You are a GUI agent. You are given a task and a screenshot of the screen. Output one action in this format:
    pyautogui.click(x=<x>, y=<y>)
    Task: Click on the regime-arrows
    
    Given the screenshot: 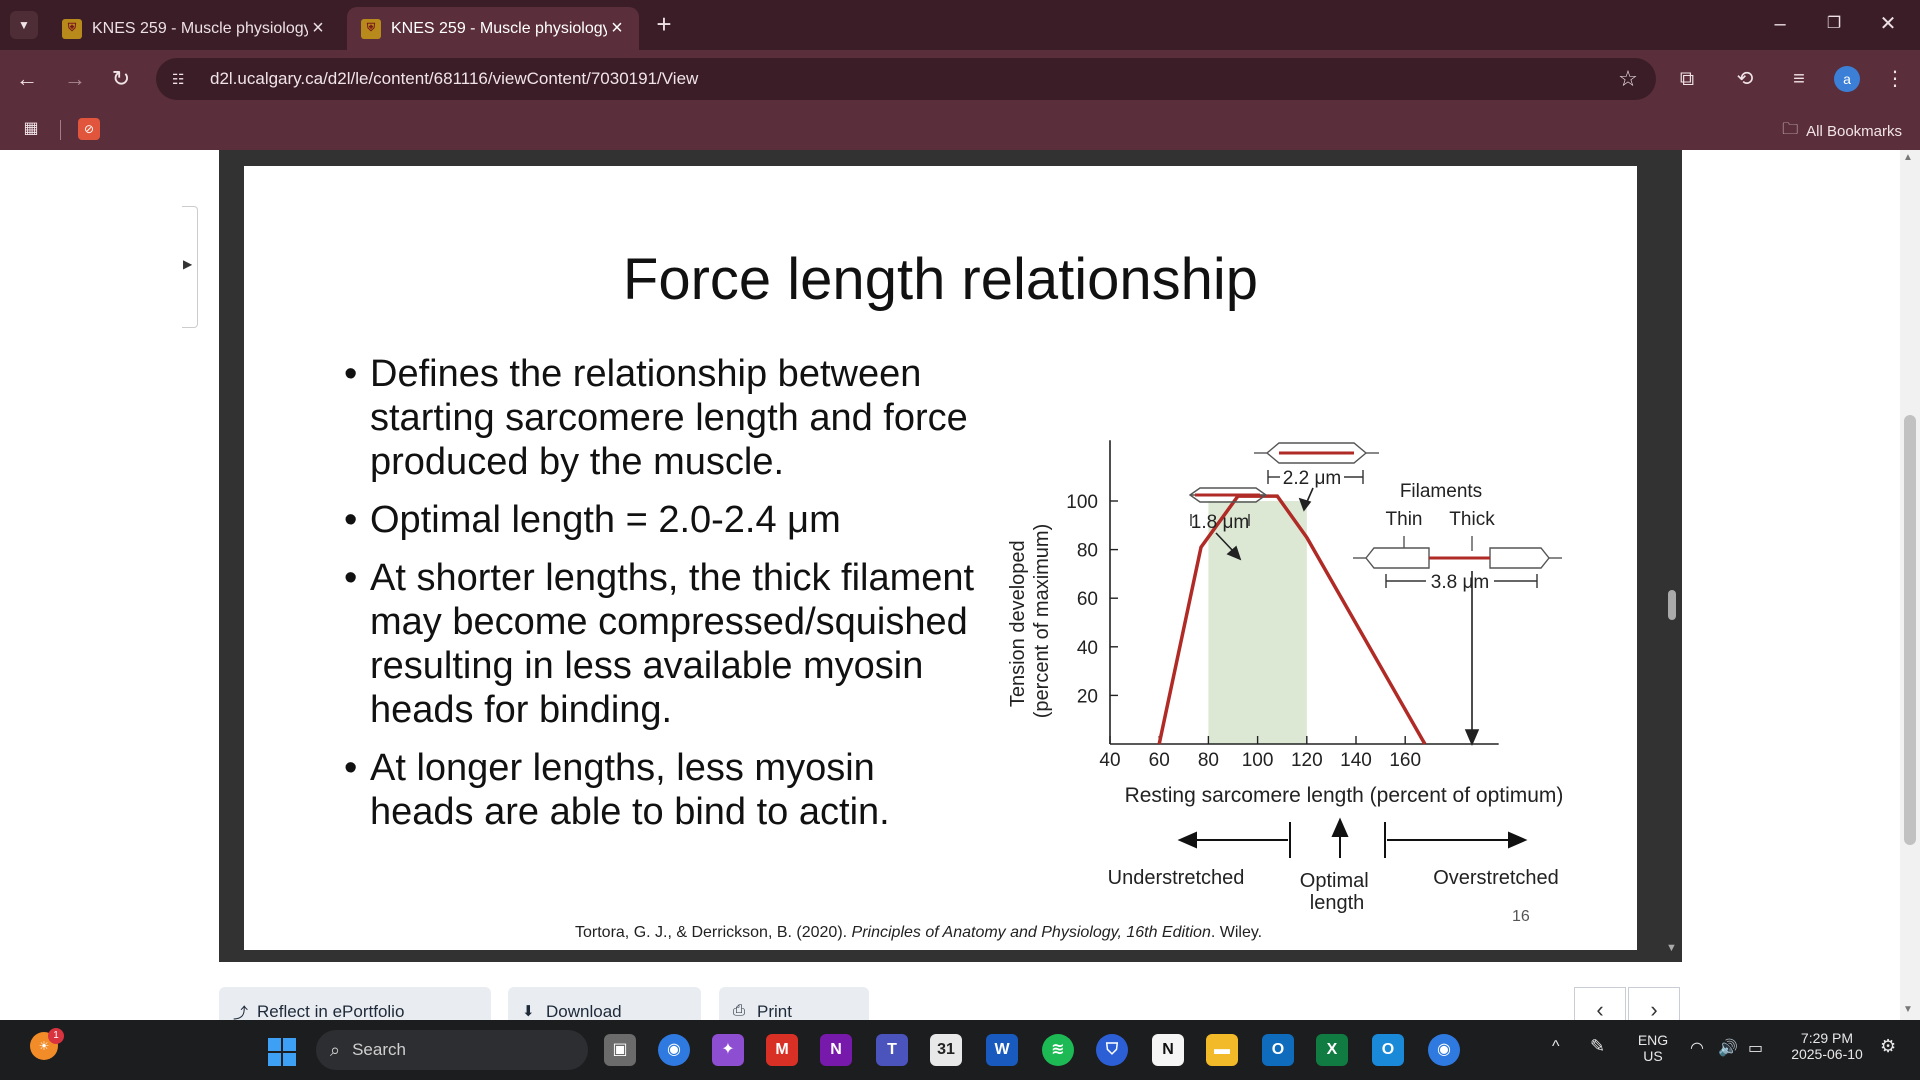 What is the action you would take?
    pyautogui.click(x=1352, y=837)
    